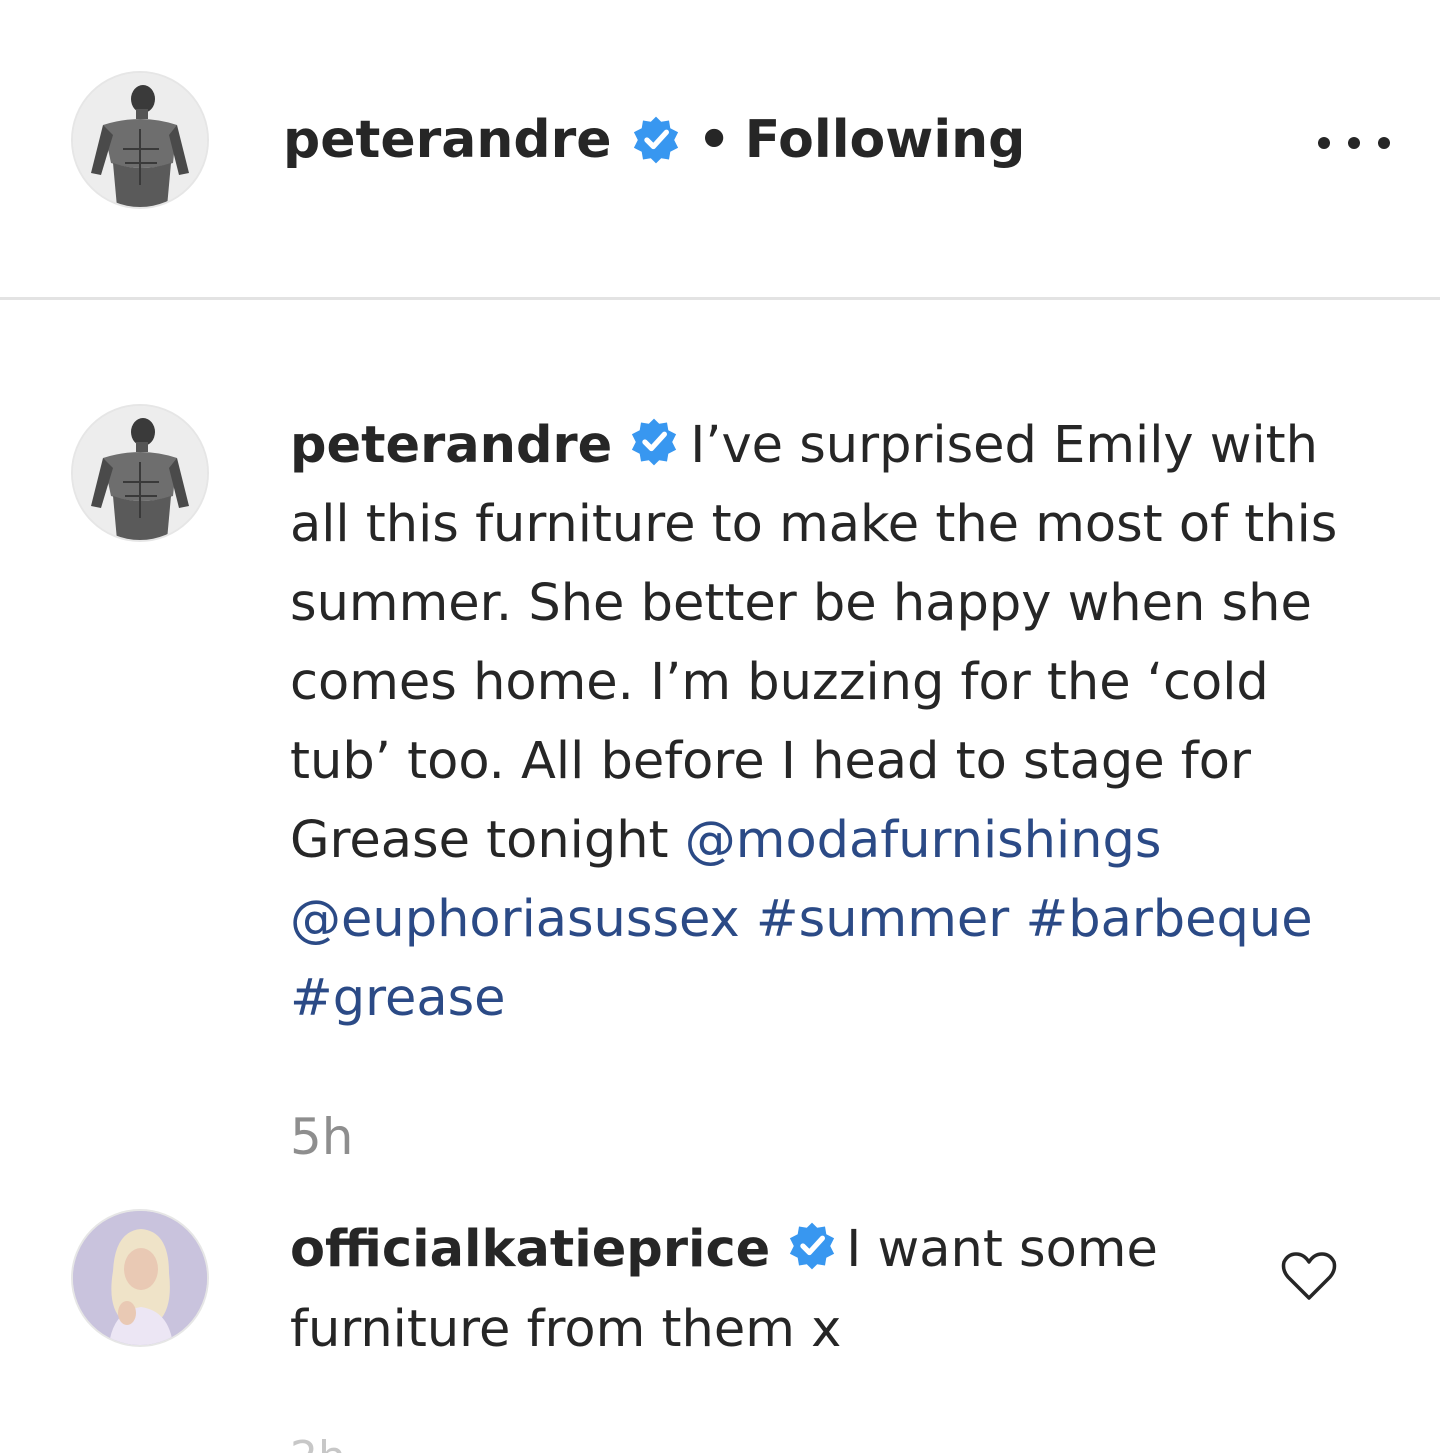 Image resolution: width=1440 pixels, height=1453 pixels. Describe the element at coordinates (447, 140) in the screenshot. I see `header-username: peterandre` at that location.